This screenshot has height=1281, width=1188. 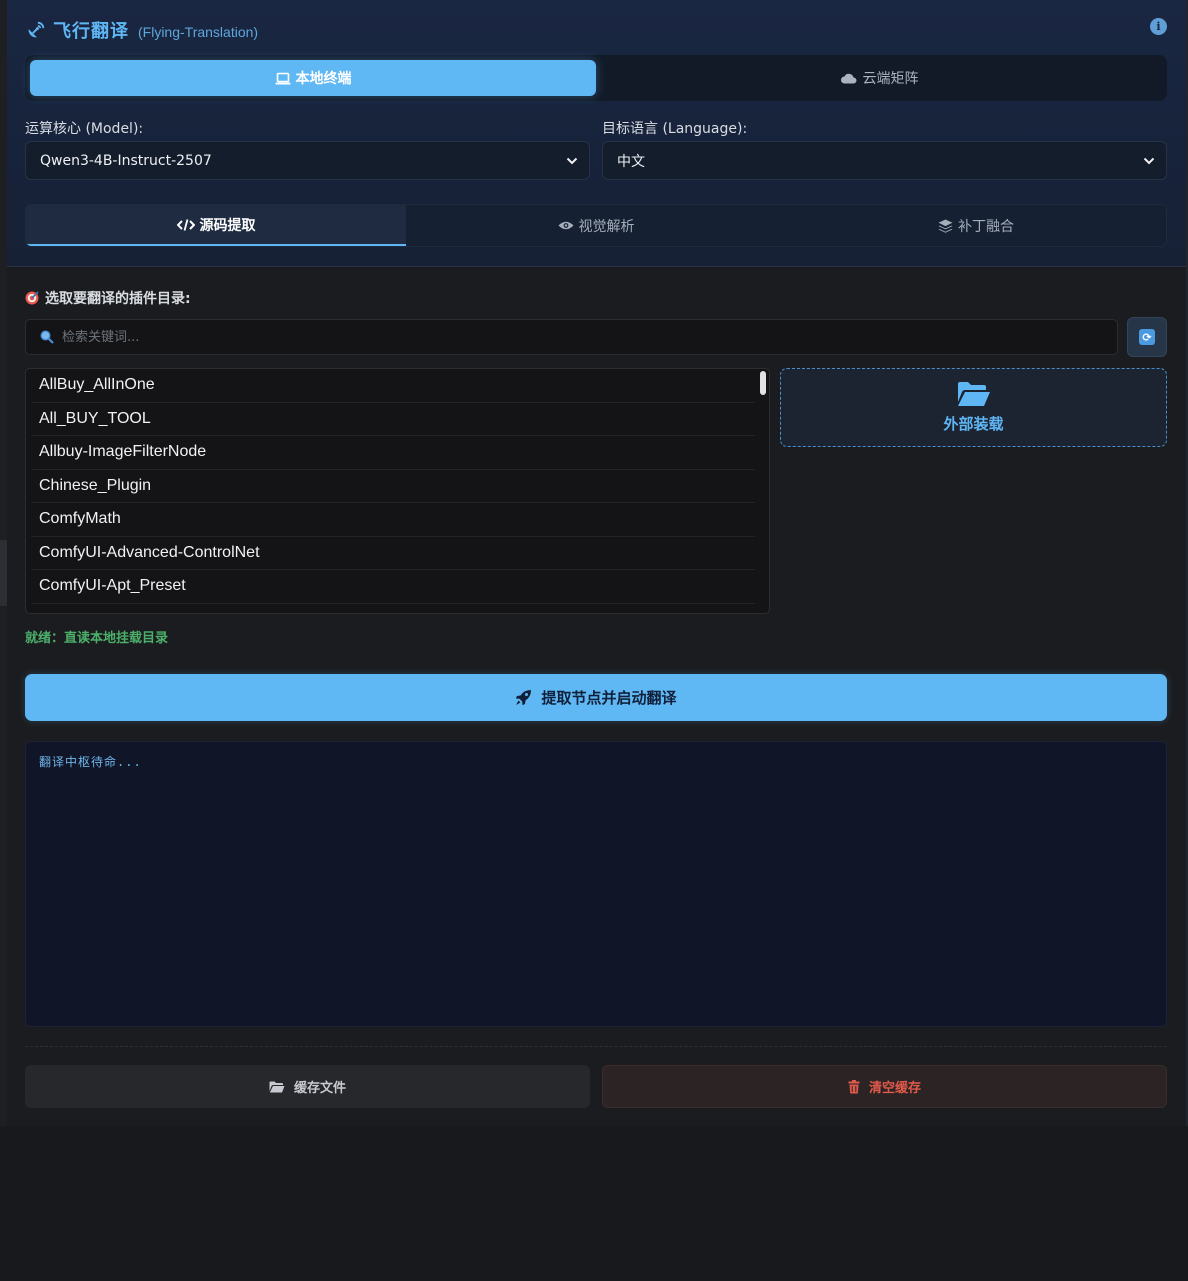 I want to click on plugin-section-label: 选取要翻译的插件目录:, so click(x=108, y=298).